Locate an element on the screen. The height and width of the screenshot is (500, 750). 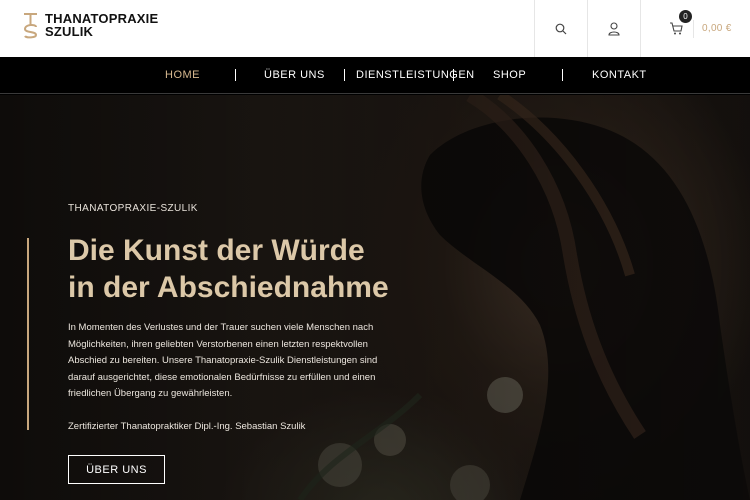
hero-headline-line1: Die Kunst der Würde is located at coordinates (216, 250).